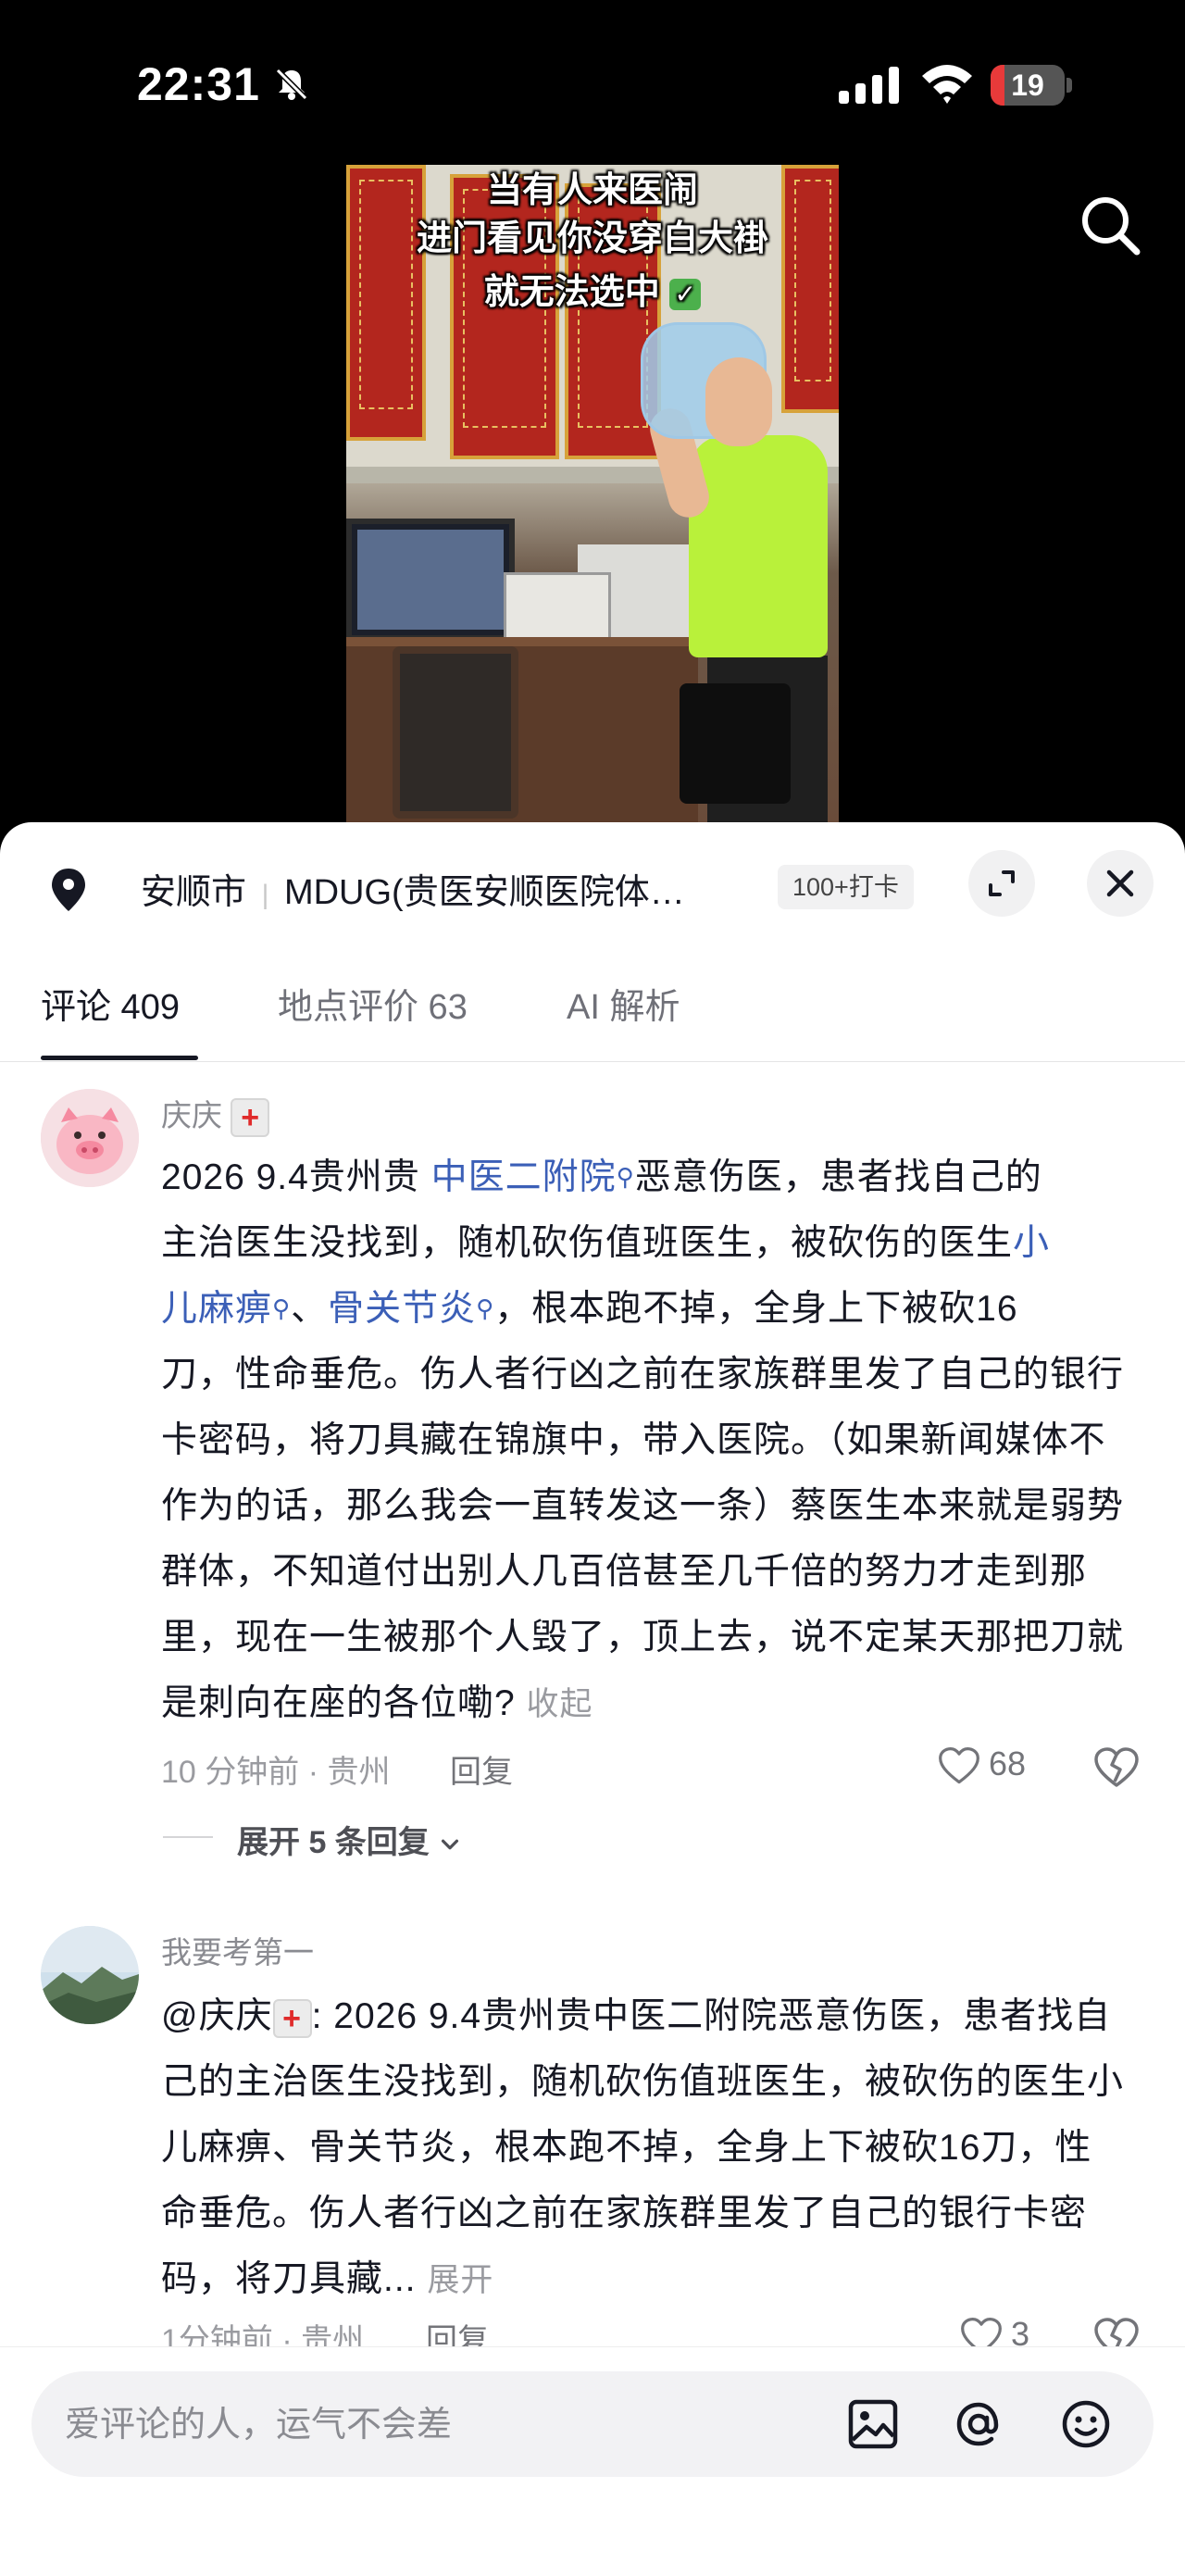 This screenshot has width=1185, height=2576. Describe the element at coordinates (1027, 85) in the screenshot. I see `battery-level: 19` at that location.